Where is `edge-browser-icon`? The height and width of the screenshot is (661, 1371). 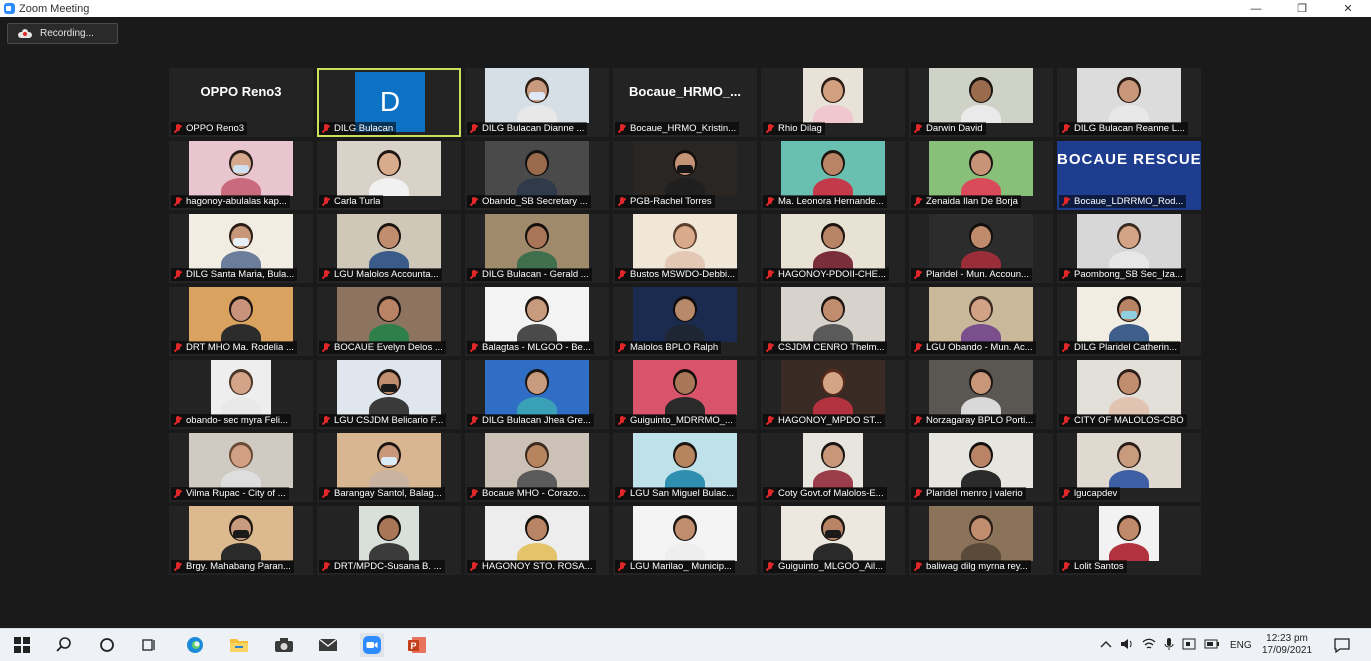 edge-browser-icon is located at coordinates (195, 645).